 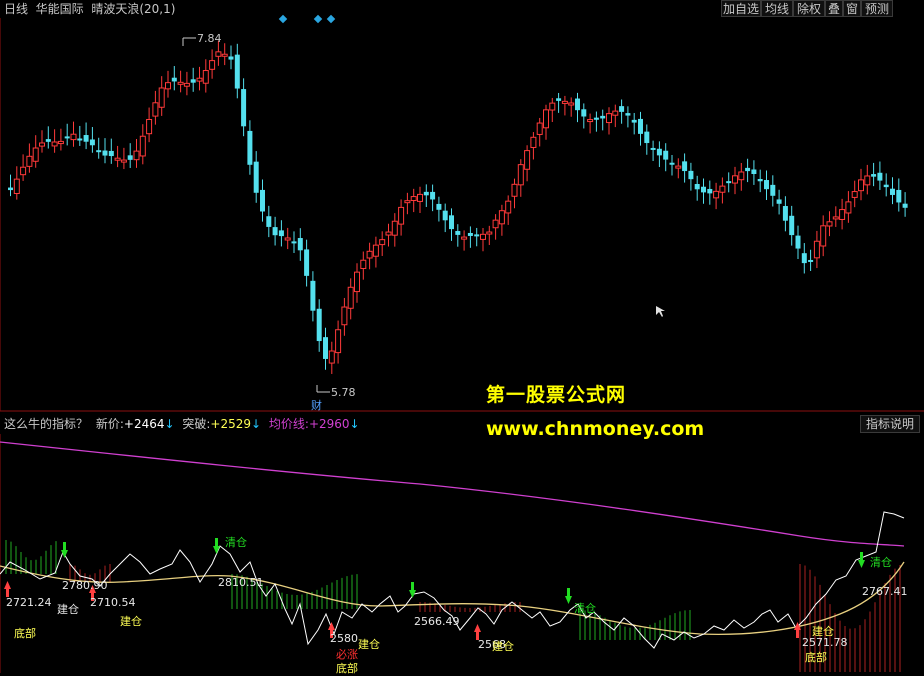 I want to click on avg-line-arrow-icon: ↓, so click(x=354, y=424).